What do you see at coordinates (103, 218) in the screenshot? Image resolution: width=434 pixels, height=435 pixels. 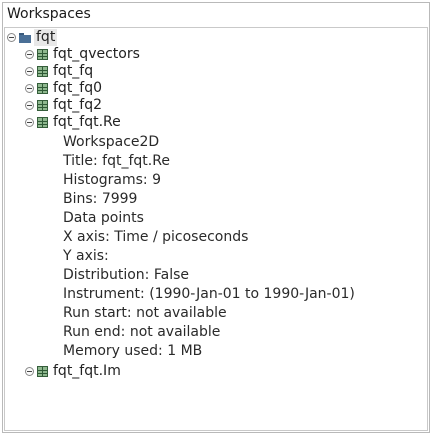 I see `detail-line: Data points` at bounding box center [103, 218].